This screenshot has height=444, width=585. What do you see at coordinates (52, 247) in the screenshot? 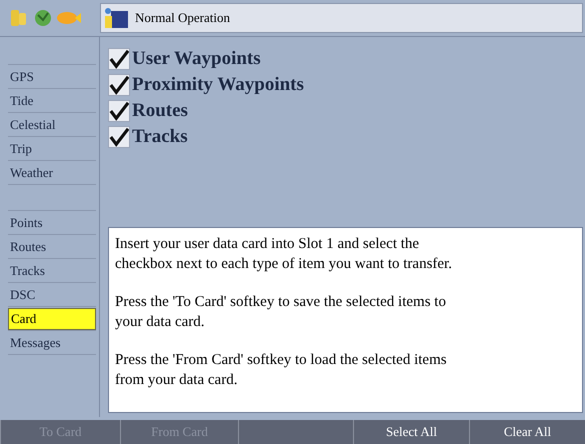
I see `menu-item: Routes` at bounding box center [52, 247].